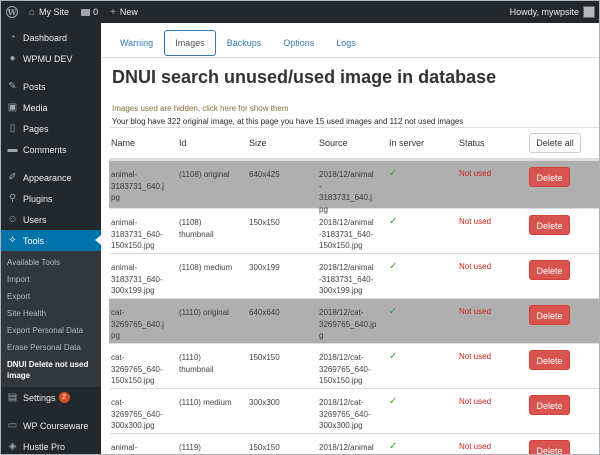 The width and height of the screenshot is (600, 455). Describe the element at coordinates (12, 12) in the screenshot. I see `wp-logo-button: W` at that location.